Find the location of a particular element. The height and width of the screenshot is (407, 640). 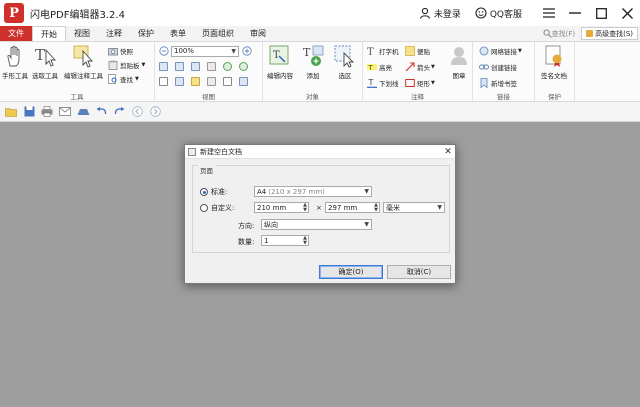

cancel-button: 取消(C) is located at coordinates (419, 272).